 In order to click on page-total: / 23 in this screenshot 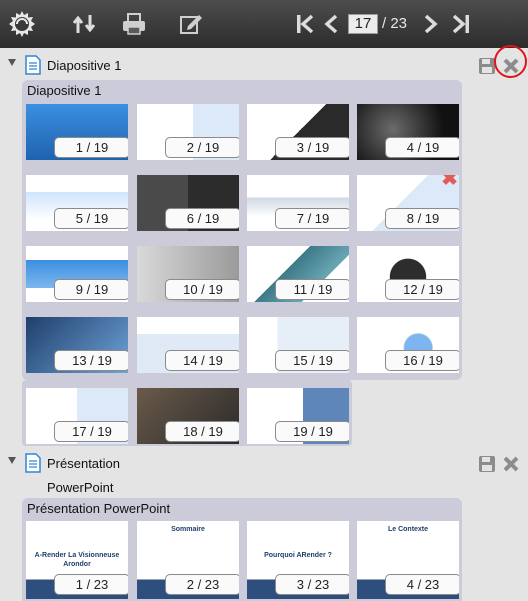, I will do `click(395, 23)`.